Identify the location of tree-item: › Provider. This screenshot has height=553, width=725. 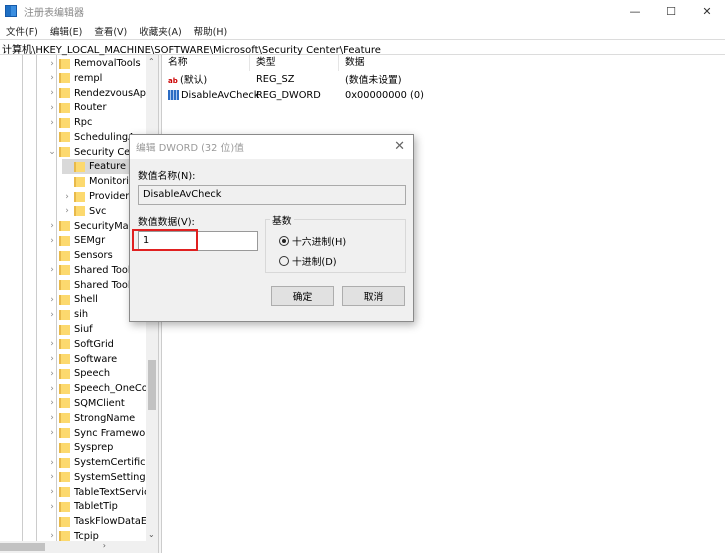
(95, 196).